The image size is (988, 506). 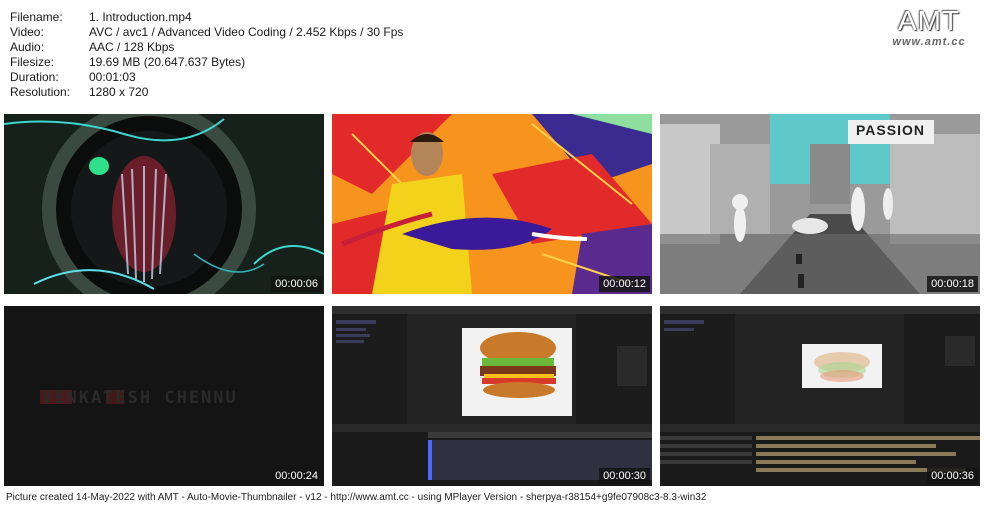 What do you see at coordinates (36, 17) in the screenshot?
I see `info-label: Filename:` at bounding box center [36, 17].